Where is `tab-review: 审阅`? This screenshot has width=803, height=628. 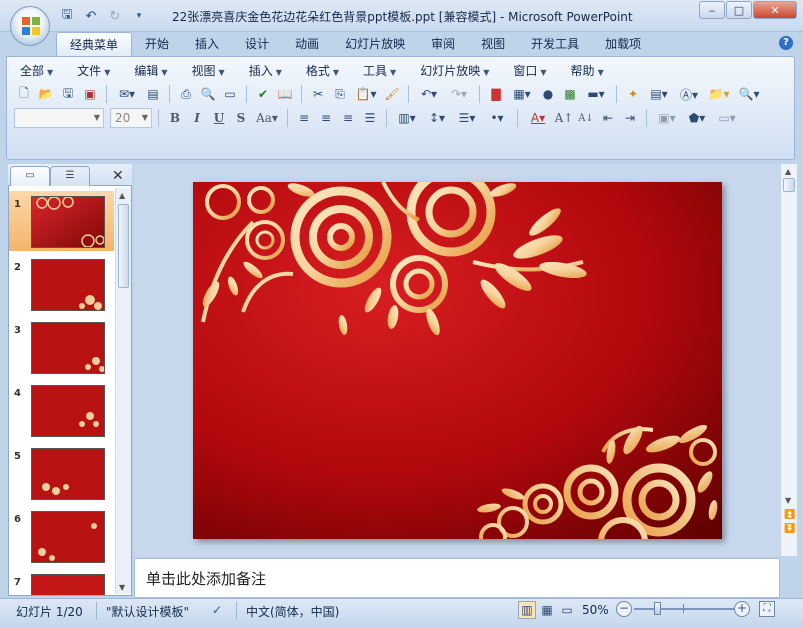 tab-review: 审阅 is located at coordinates (443, 44).